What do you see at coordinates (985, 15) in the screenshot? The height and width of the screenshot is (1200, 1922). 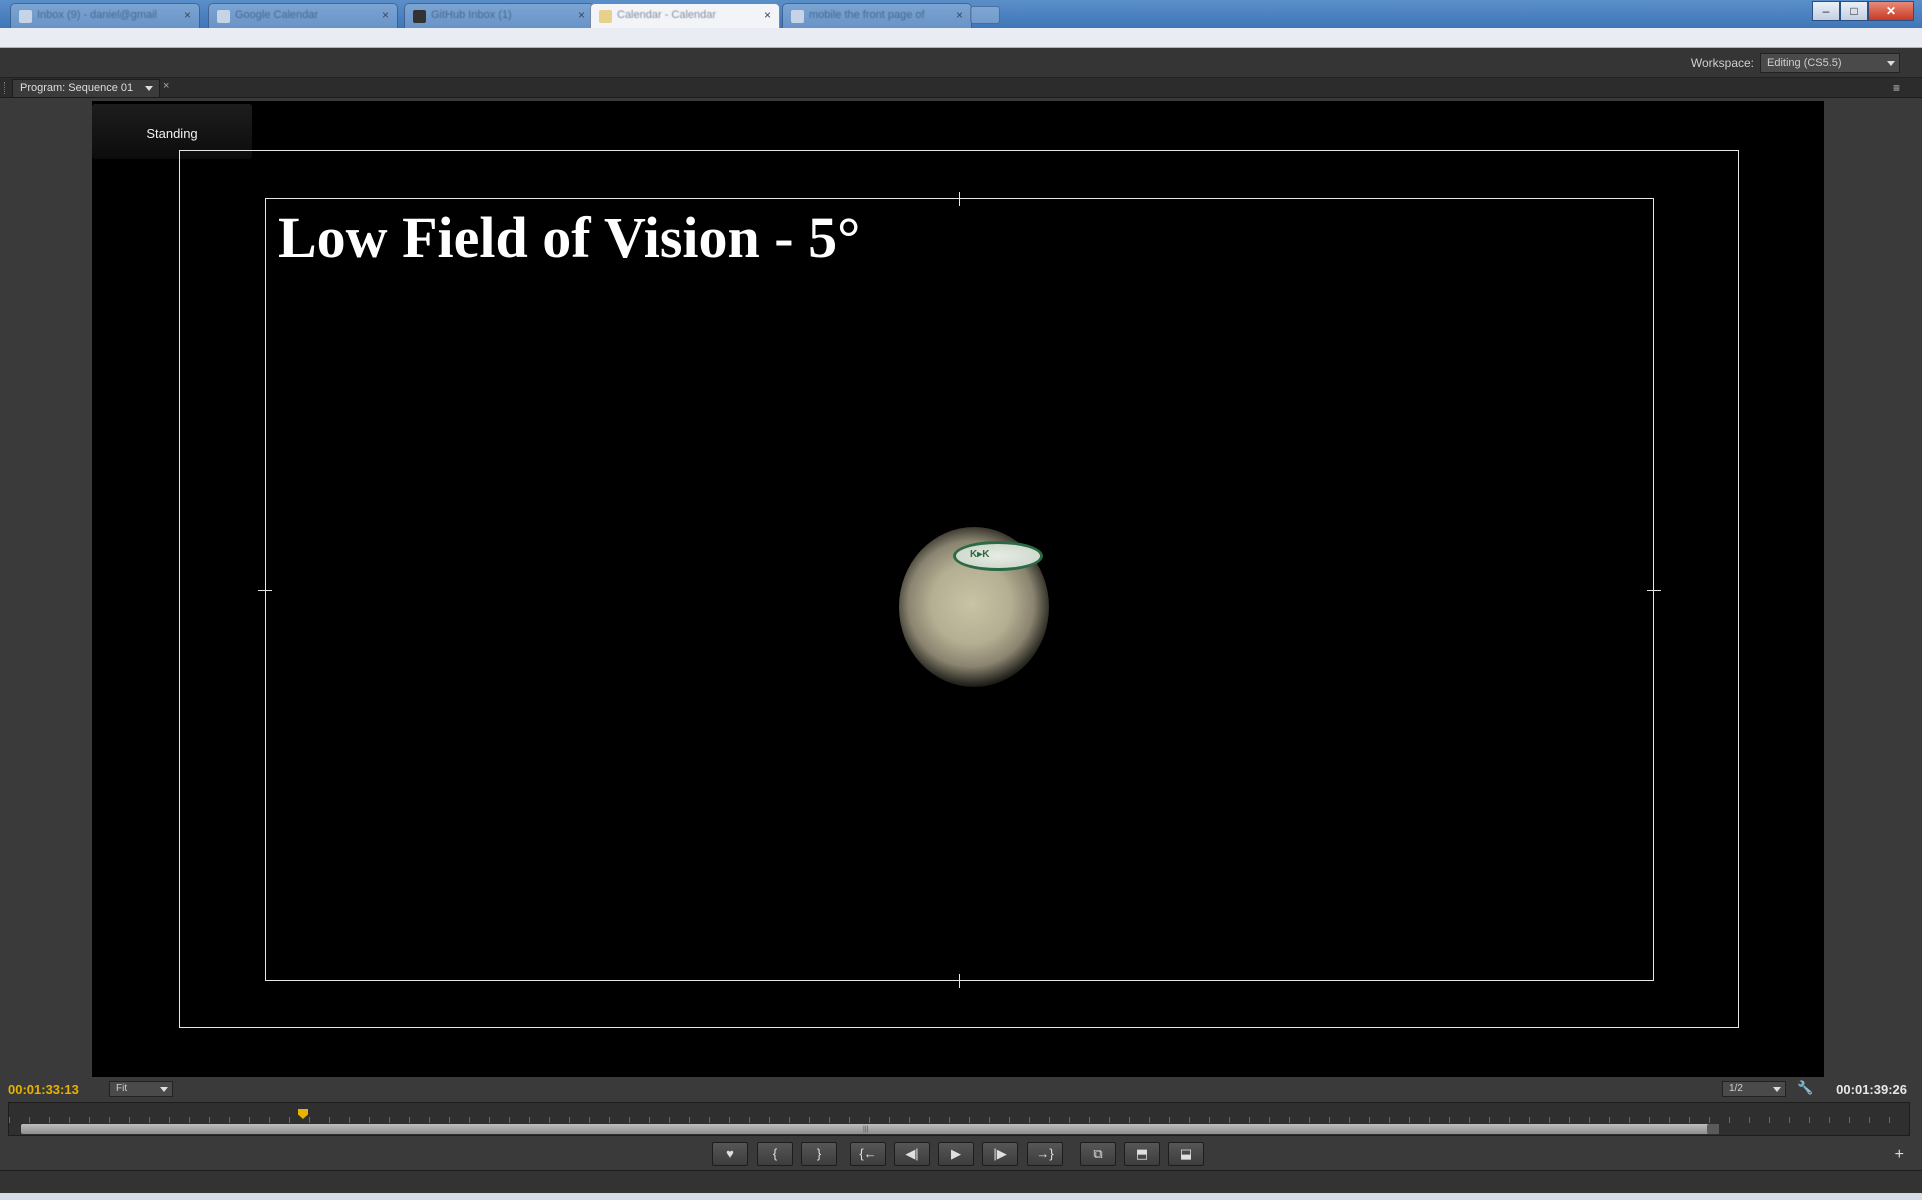 I see `new-tab-button` at bounding box center [985, 15].